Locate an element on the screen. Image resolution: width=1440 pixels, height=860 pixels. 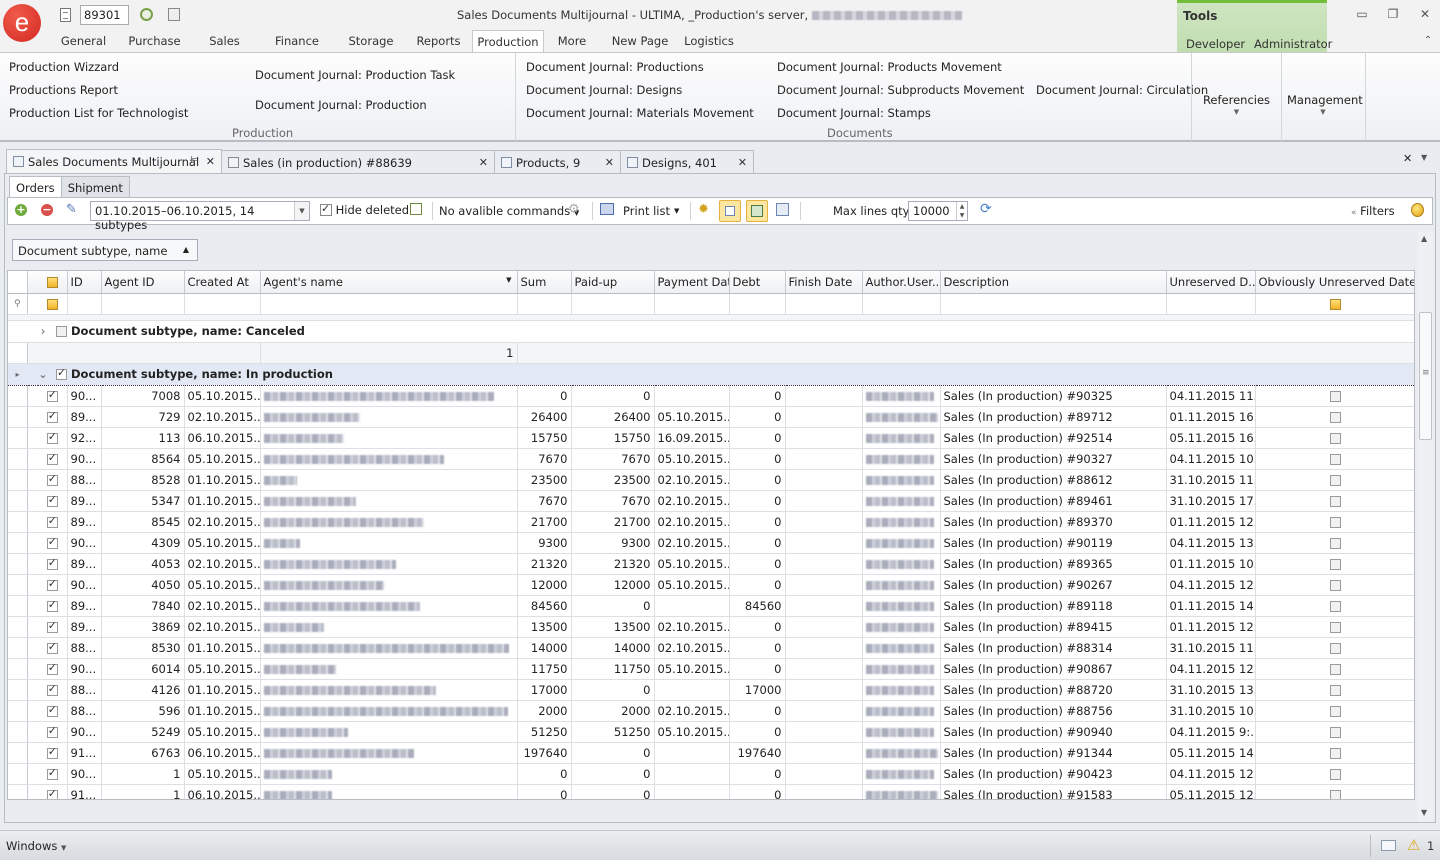
print-list-button: Print list is located at coordinates (646, 211).